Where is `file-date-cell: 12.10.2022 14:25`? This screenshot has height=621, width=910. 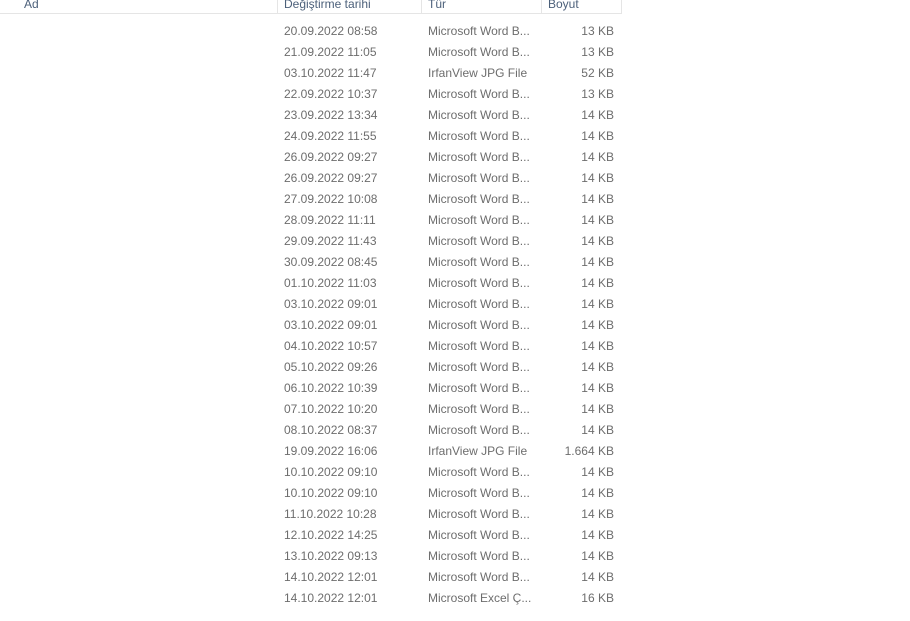
file-date-cell: 12.10.2022 14:25 is located at coordinates (331, 535).